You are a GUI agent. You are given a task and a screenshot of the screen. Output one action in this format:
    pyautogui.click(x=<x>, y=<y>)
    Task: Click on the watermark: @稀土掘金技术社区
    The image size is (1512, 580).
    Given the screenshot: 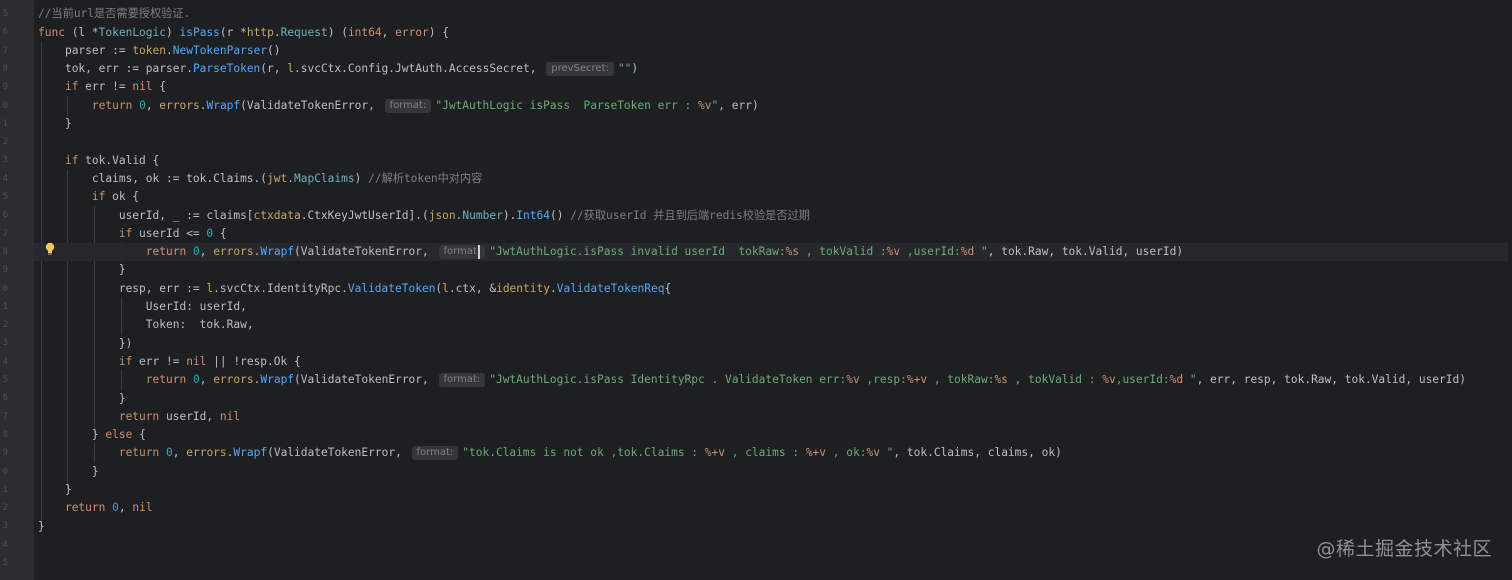 What is the action you would take?
    pyautogui.click(x=1404, y=549)
    